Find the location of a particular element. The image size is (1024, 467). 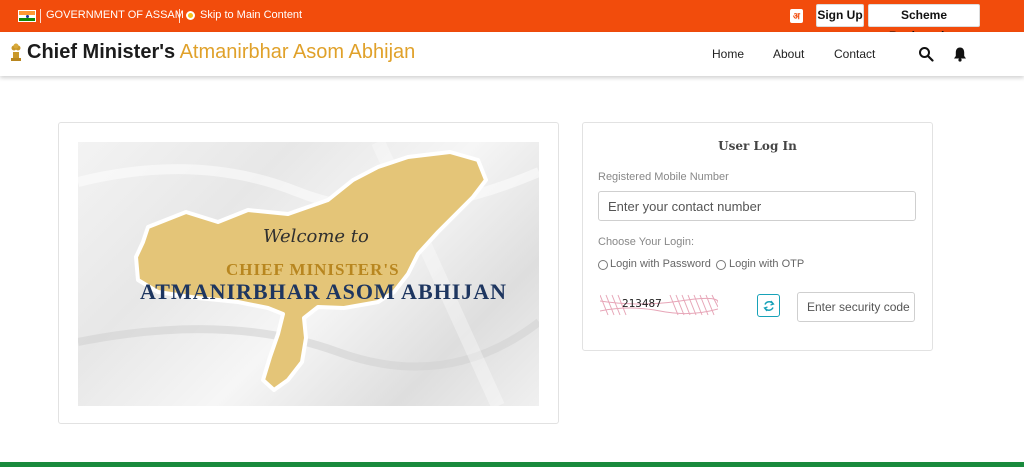

login-with-password-label: Login with Password is located at coordinates (660, 264).